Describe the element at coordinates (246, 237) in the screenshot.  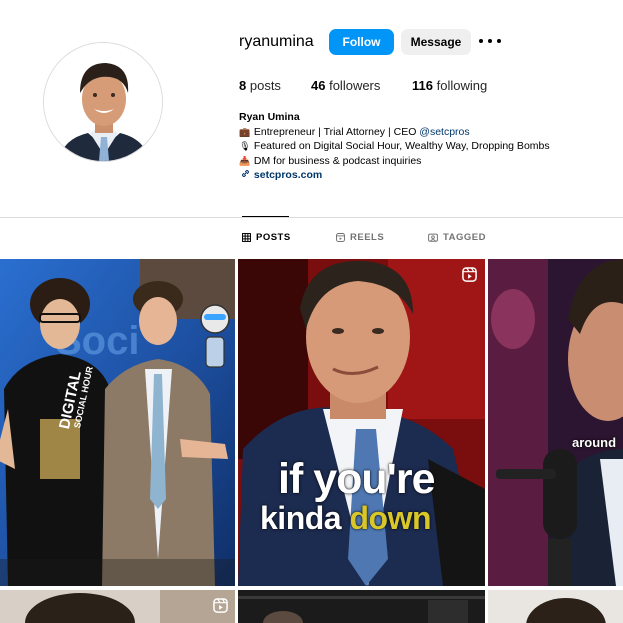
I see `grid-icon` at that location.